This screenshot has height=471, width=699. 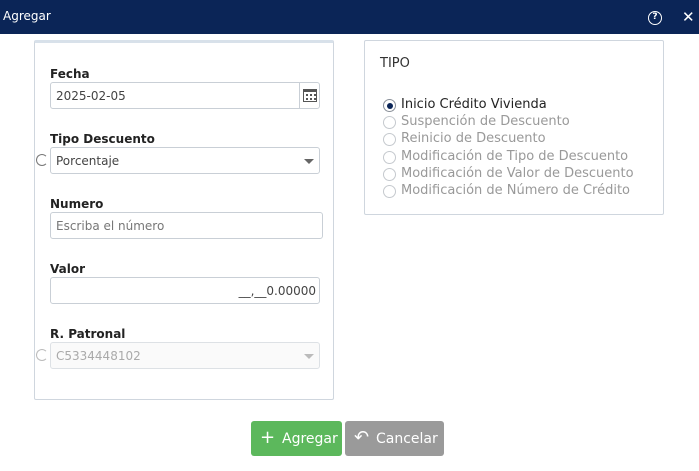 What do you see at coordinates (688, 17) in the screenshot?
I see `close-icon: ✕` at bounding box center [688, 17].